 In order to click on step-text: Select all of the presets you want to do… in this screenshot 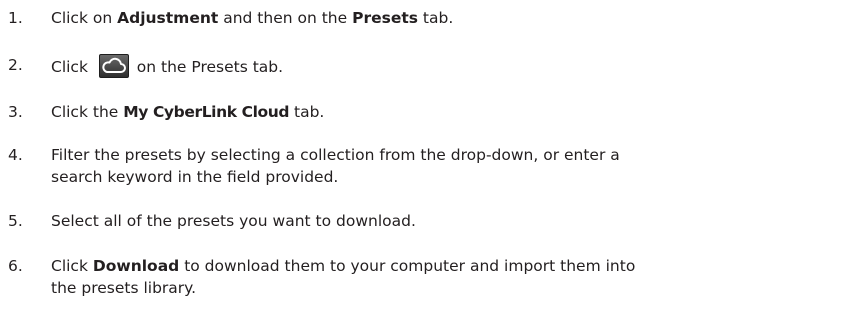, I will do `click(233, 221)`.